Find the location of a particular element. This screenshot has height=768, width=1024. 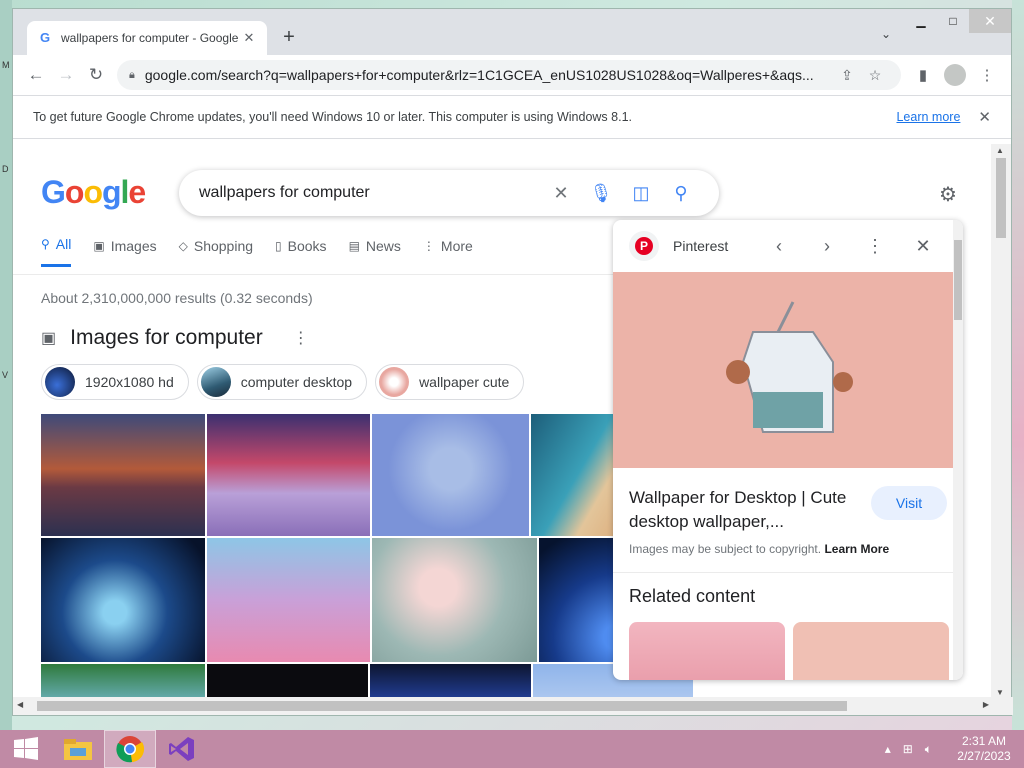

more-vert-icon: ⋮ is located at coordinates (428, 245).